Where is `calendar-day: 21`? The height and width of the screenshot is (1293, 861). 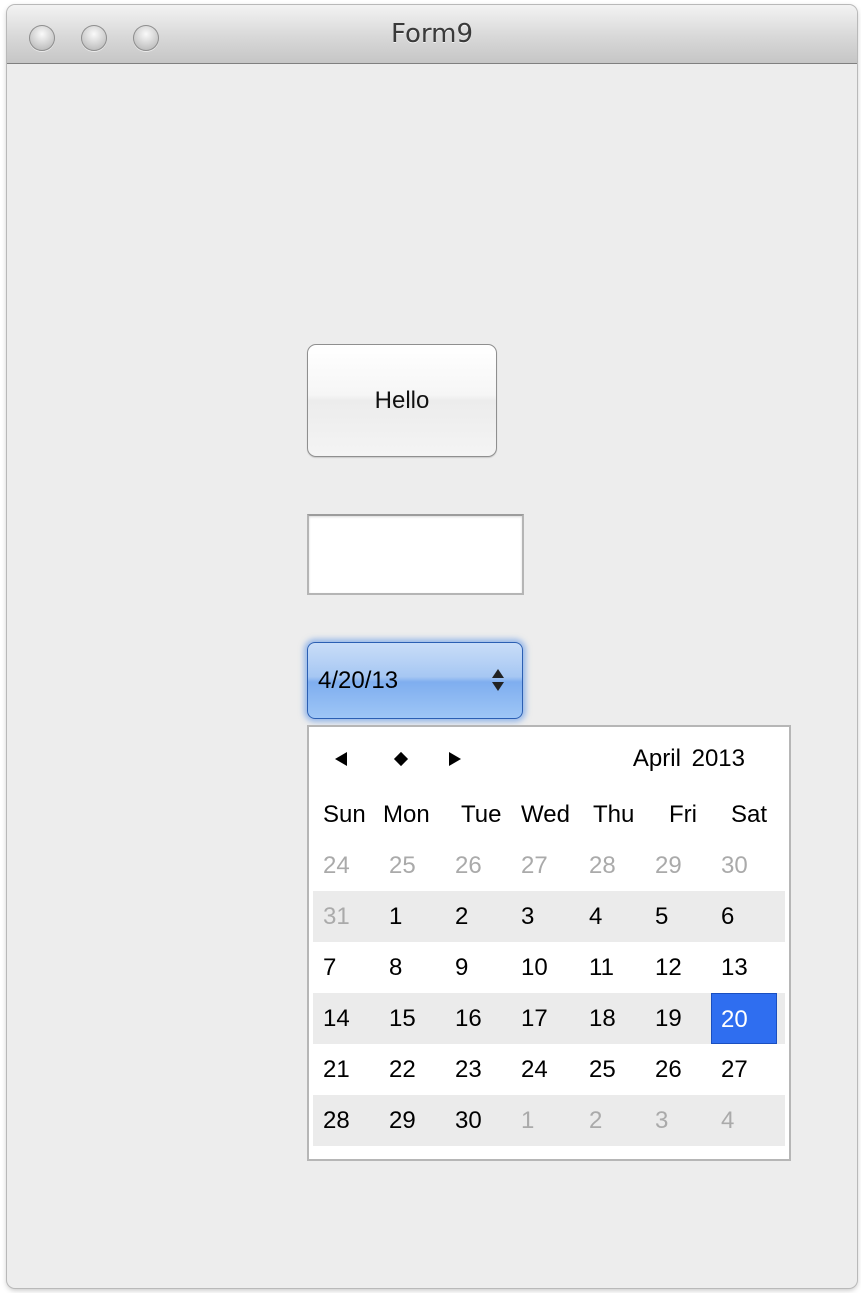
calendar-day: 21 is located at coordinates (336, 1069).